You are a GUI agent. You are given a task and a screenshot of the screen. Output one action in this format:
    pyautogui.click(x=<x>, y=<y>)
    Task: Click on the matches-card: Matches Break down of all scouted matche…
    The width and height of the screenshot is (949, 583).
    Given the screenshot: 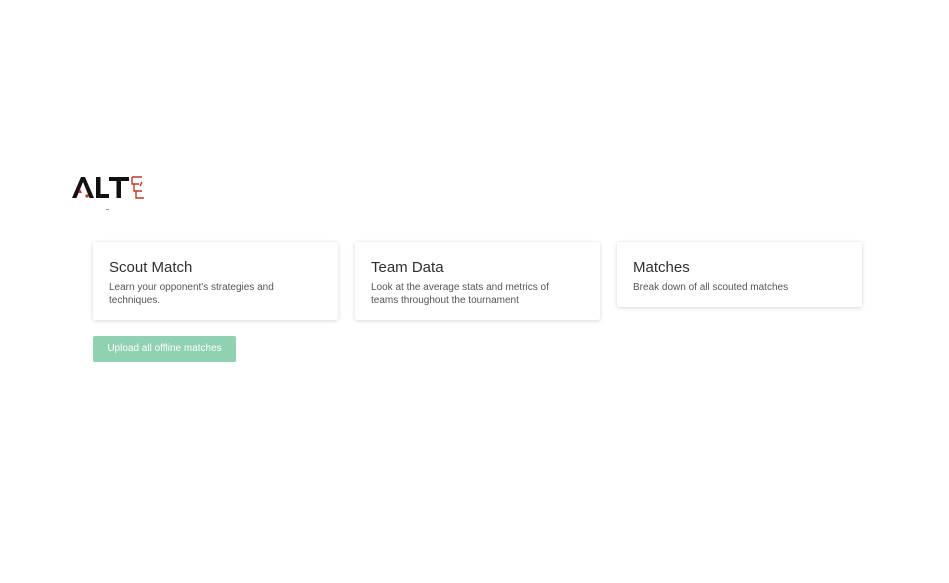 What is the action you would take?
    pyautogui.click(x=739, y=274)
    